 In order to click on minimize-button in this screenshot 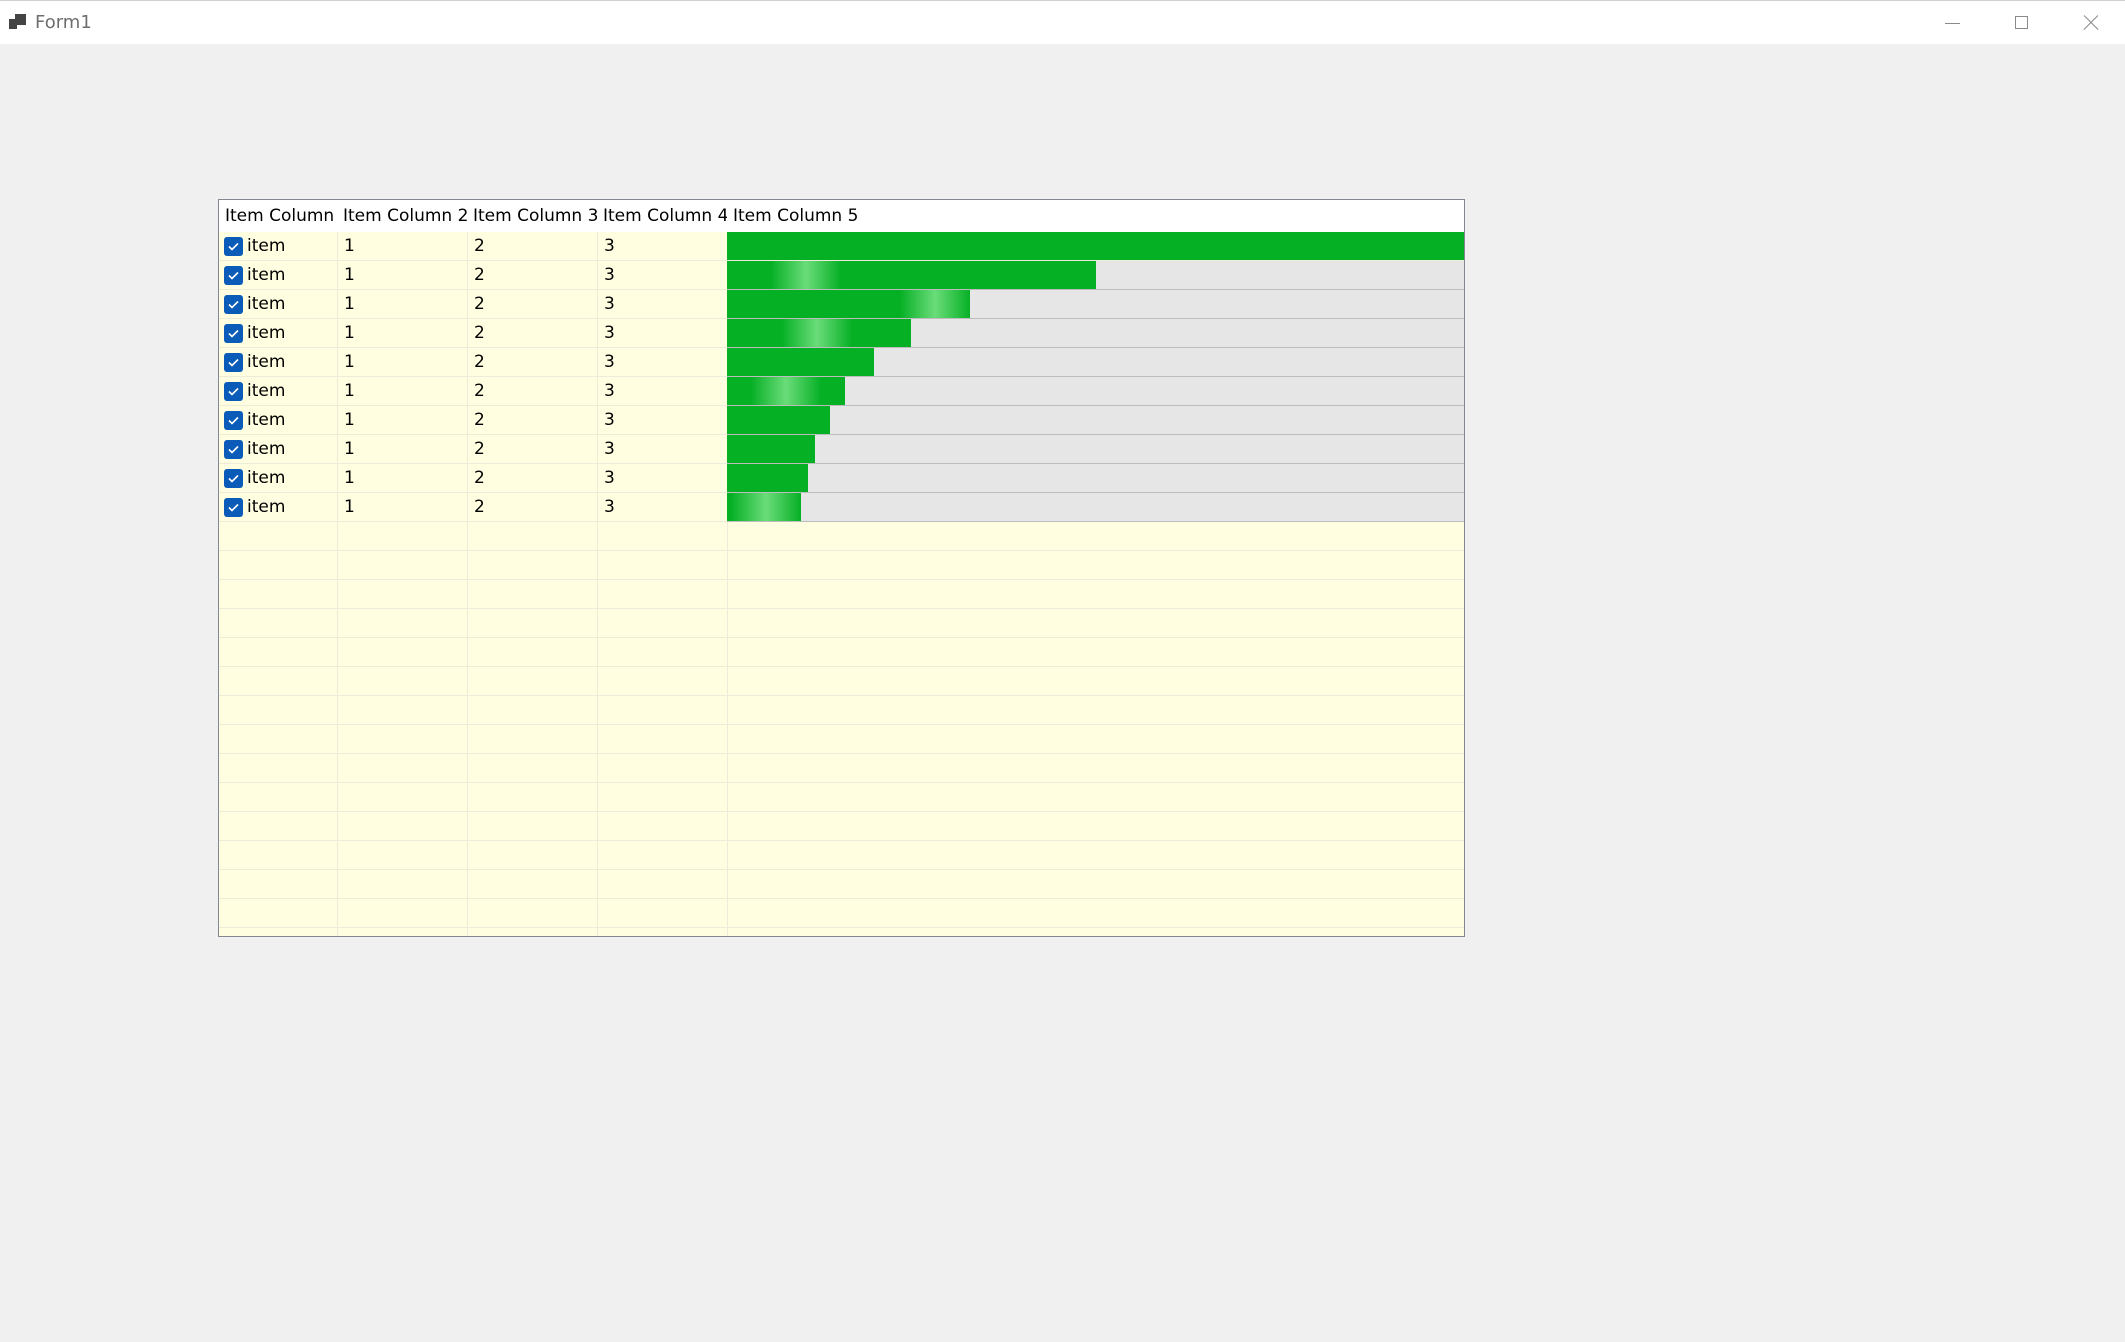, I will do `click(1952, 23)`.